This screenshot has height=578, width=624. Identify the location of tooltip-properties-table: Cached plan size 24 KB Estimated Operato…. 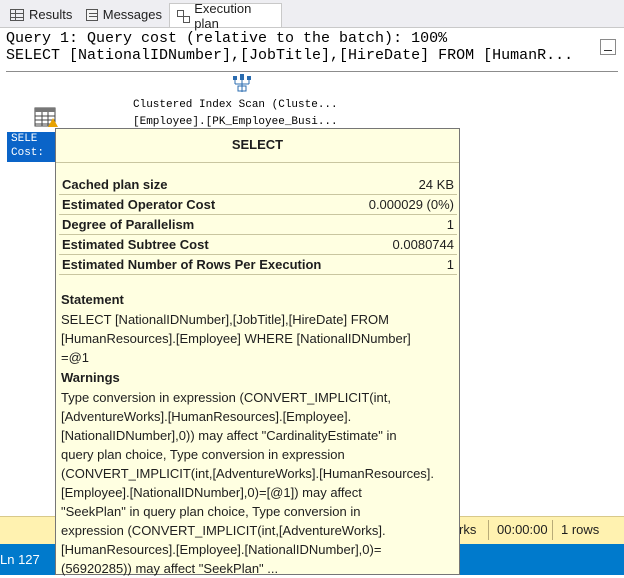
(258, 225).